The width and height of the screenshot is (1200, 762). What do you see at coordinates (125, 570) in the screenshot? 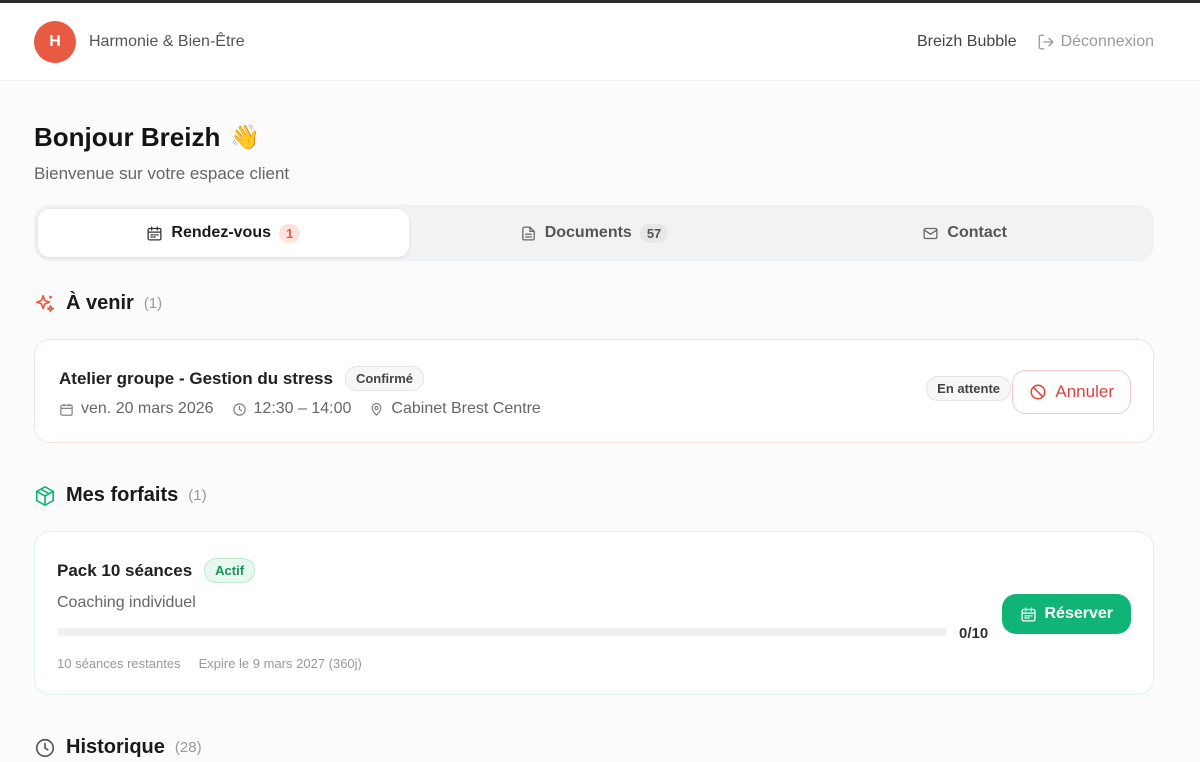
I see `package-name: Pack 10 séances` at bounding box center [125, 570].